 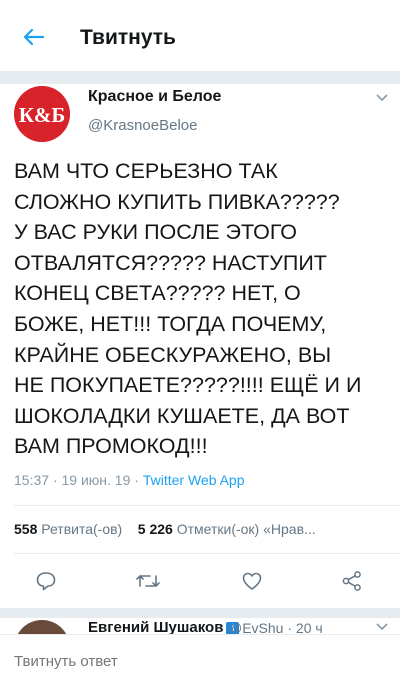 What do you see at coordinates (156, 232) in the screenshot?
I see `tweet-line: У ВАС РУКИ ПОСЛЕ ЭТОГО` at bounding box center [156, 232].